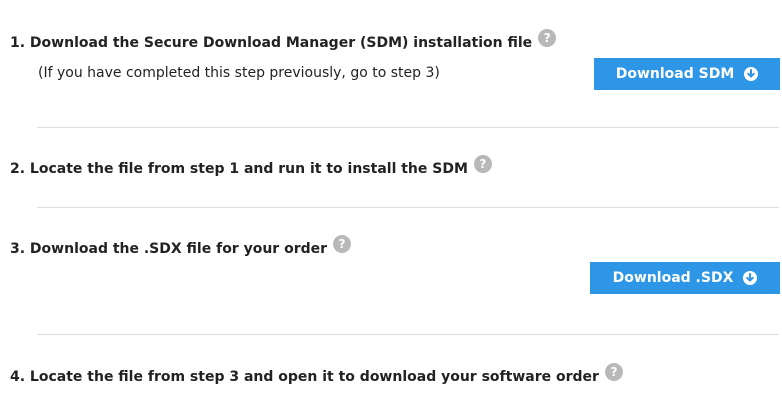  I want to click on download-sdm-button: Download SDM, so click(687, 74).